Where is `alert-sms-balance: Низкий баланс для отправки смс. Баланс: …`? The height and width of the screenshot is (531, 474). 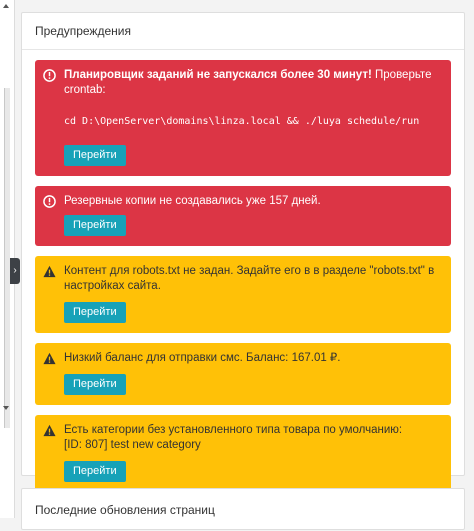
alert-sms-balance: Низкий баланс для отправки смс. Баланс: … is located at coordinates (243, 374).